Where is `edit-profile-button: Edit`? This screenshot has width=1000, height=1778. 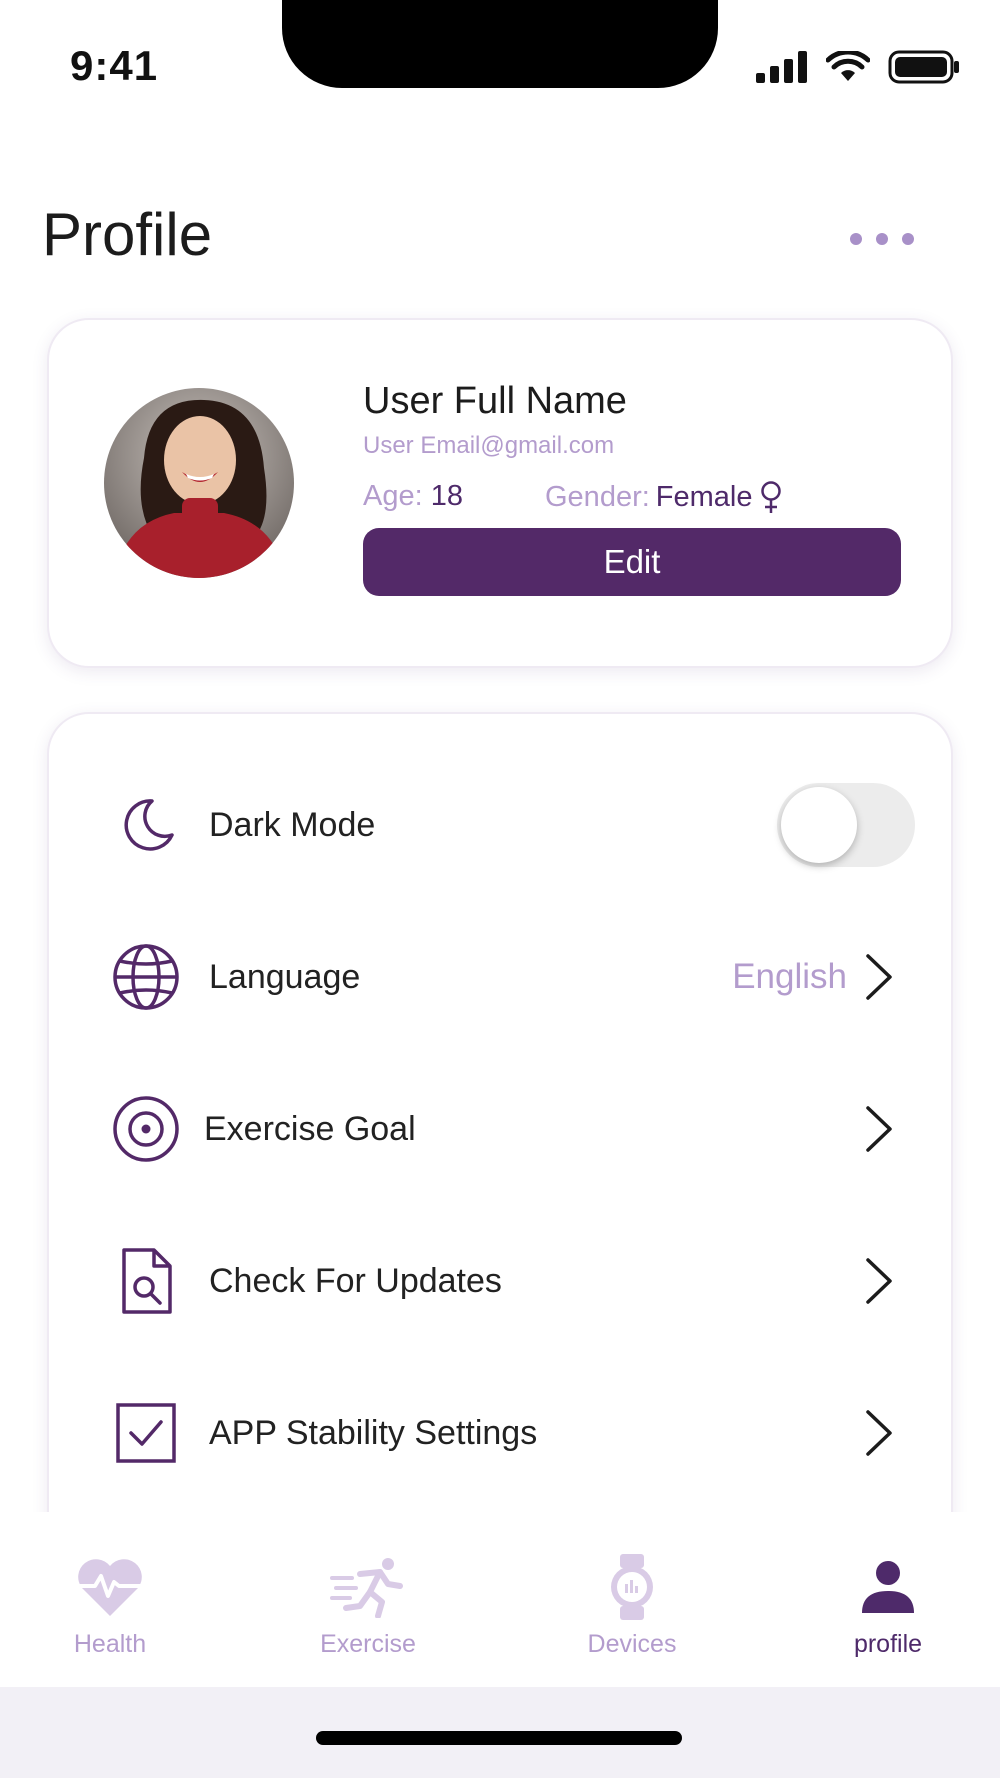
edit-profile-button: Edit is located at coordinates (632, 562).